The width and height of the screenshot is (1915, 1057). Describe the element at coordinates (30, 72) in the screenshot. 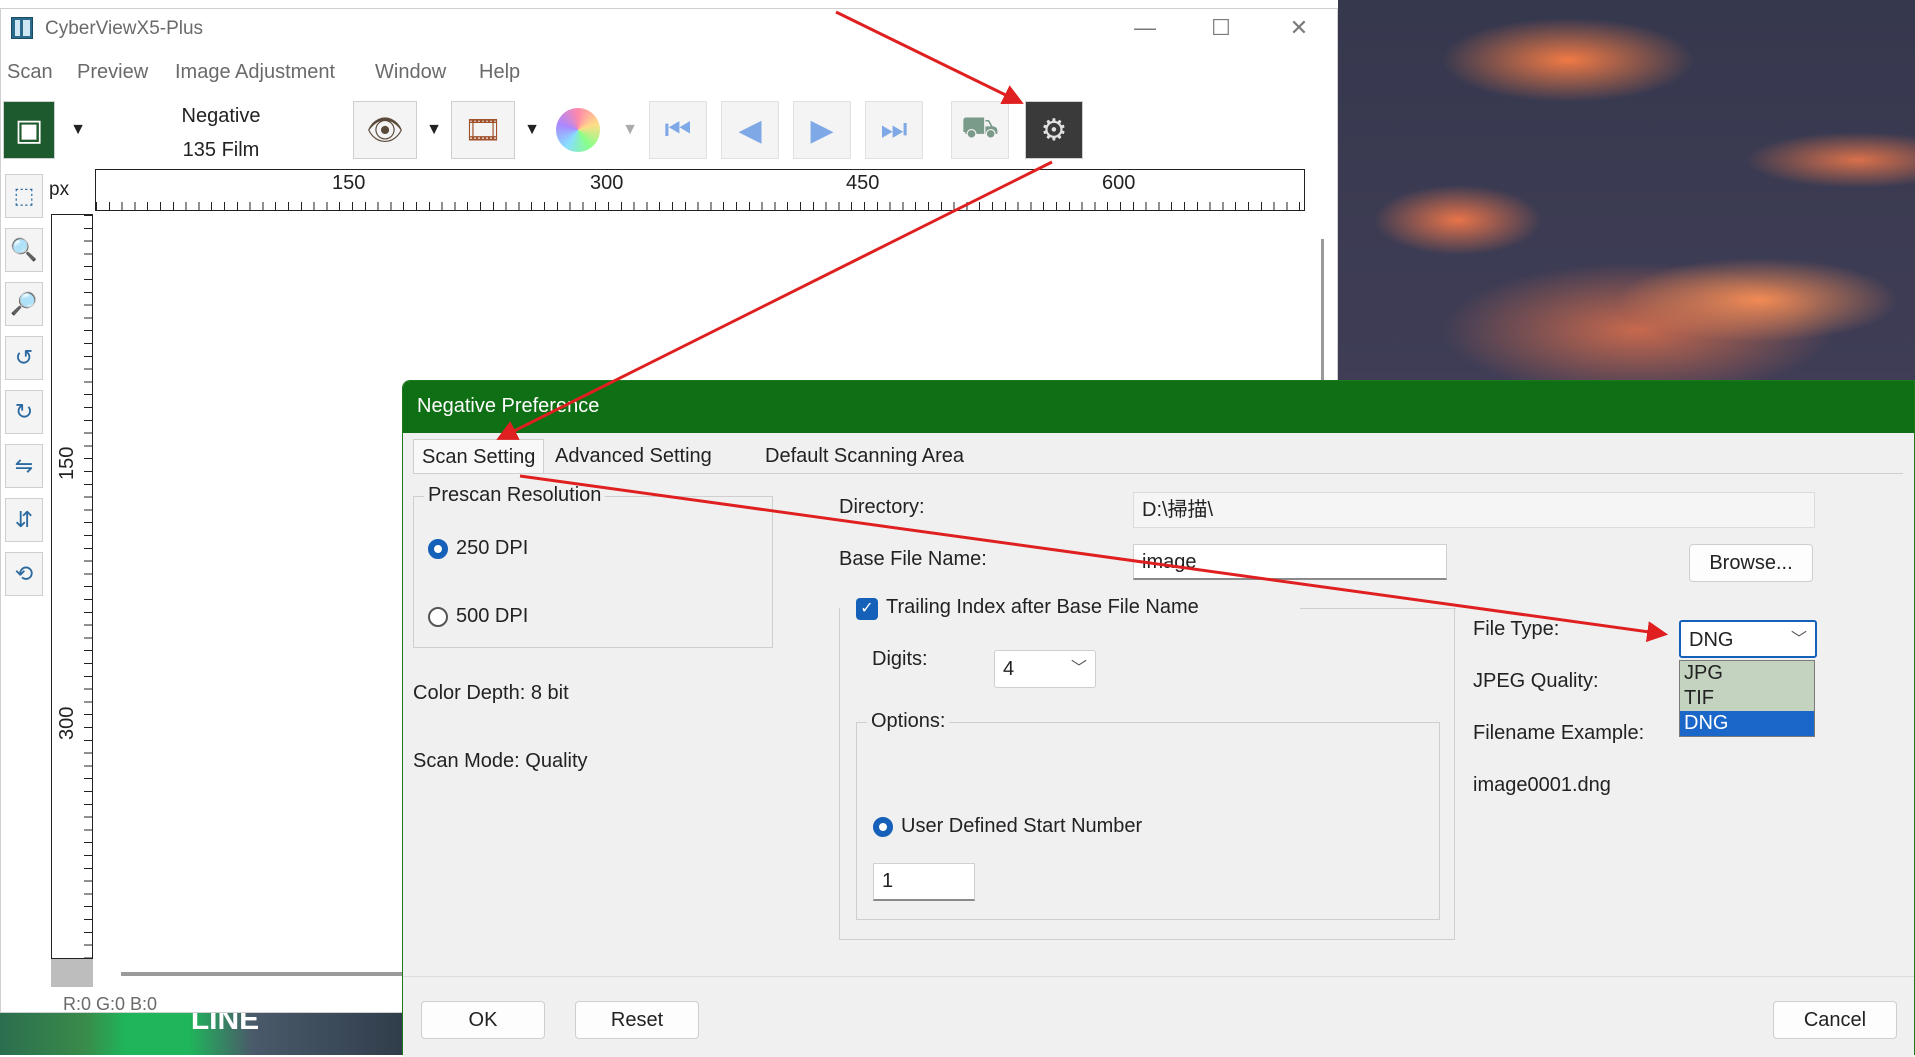

I see `menu-scan: Scan` at that location.